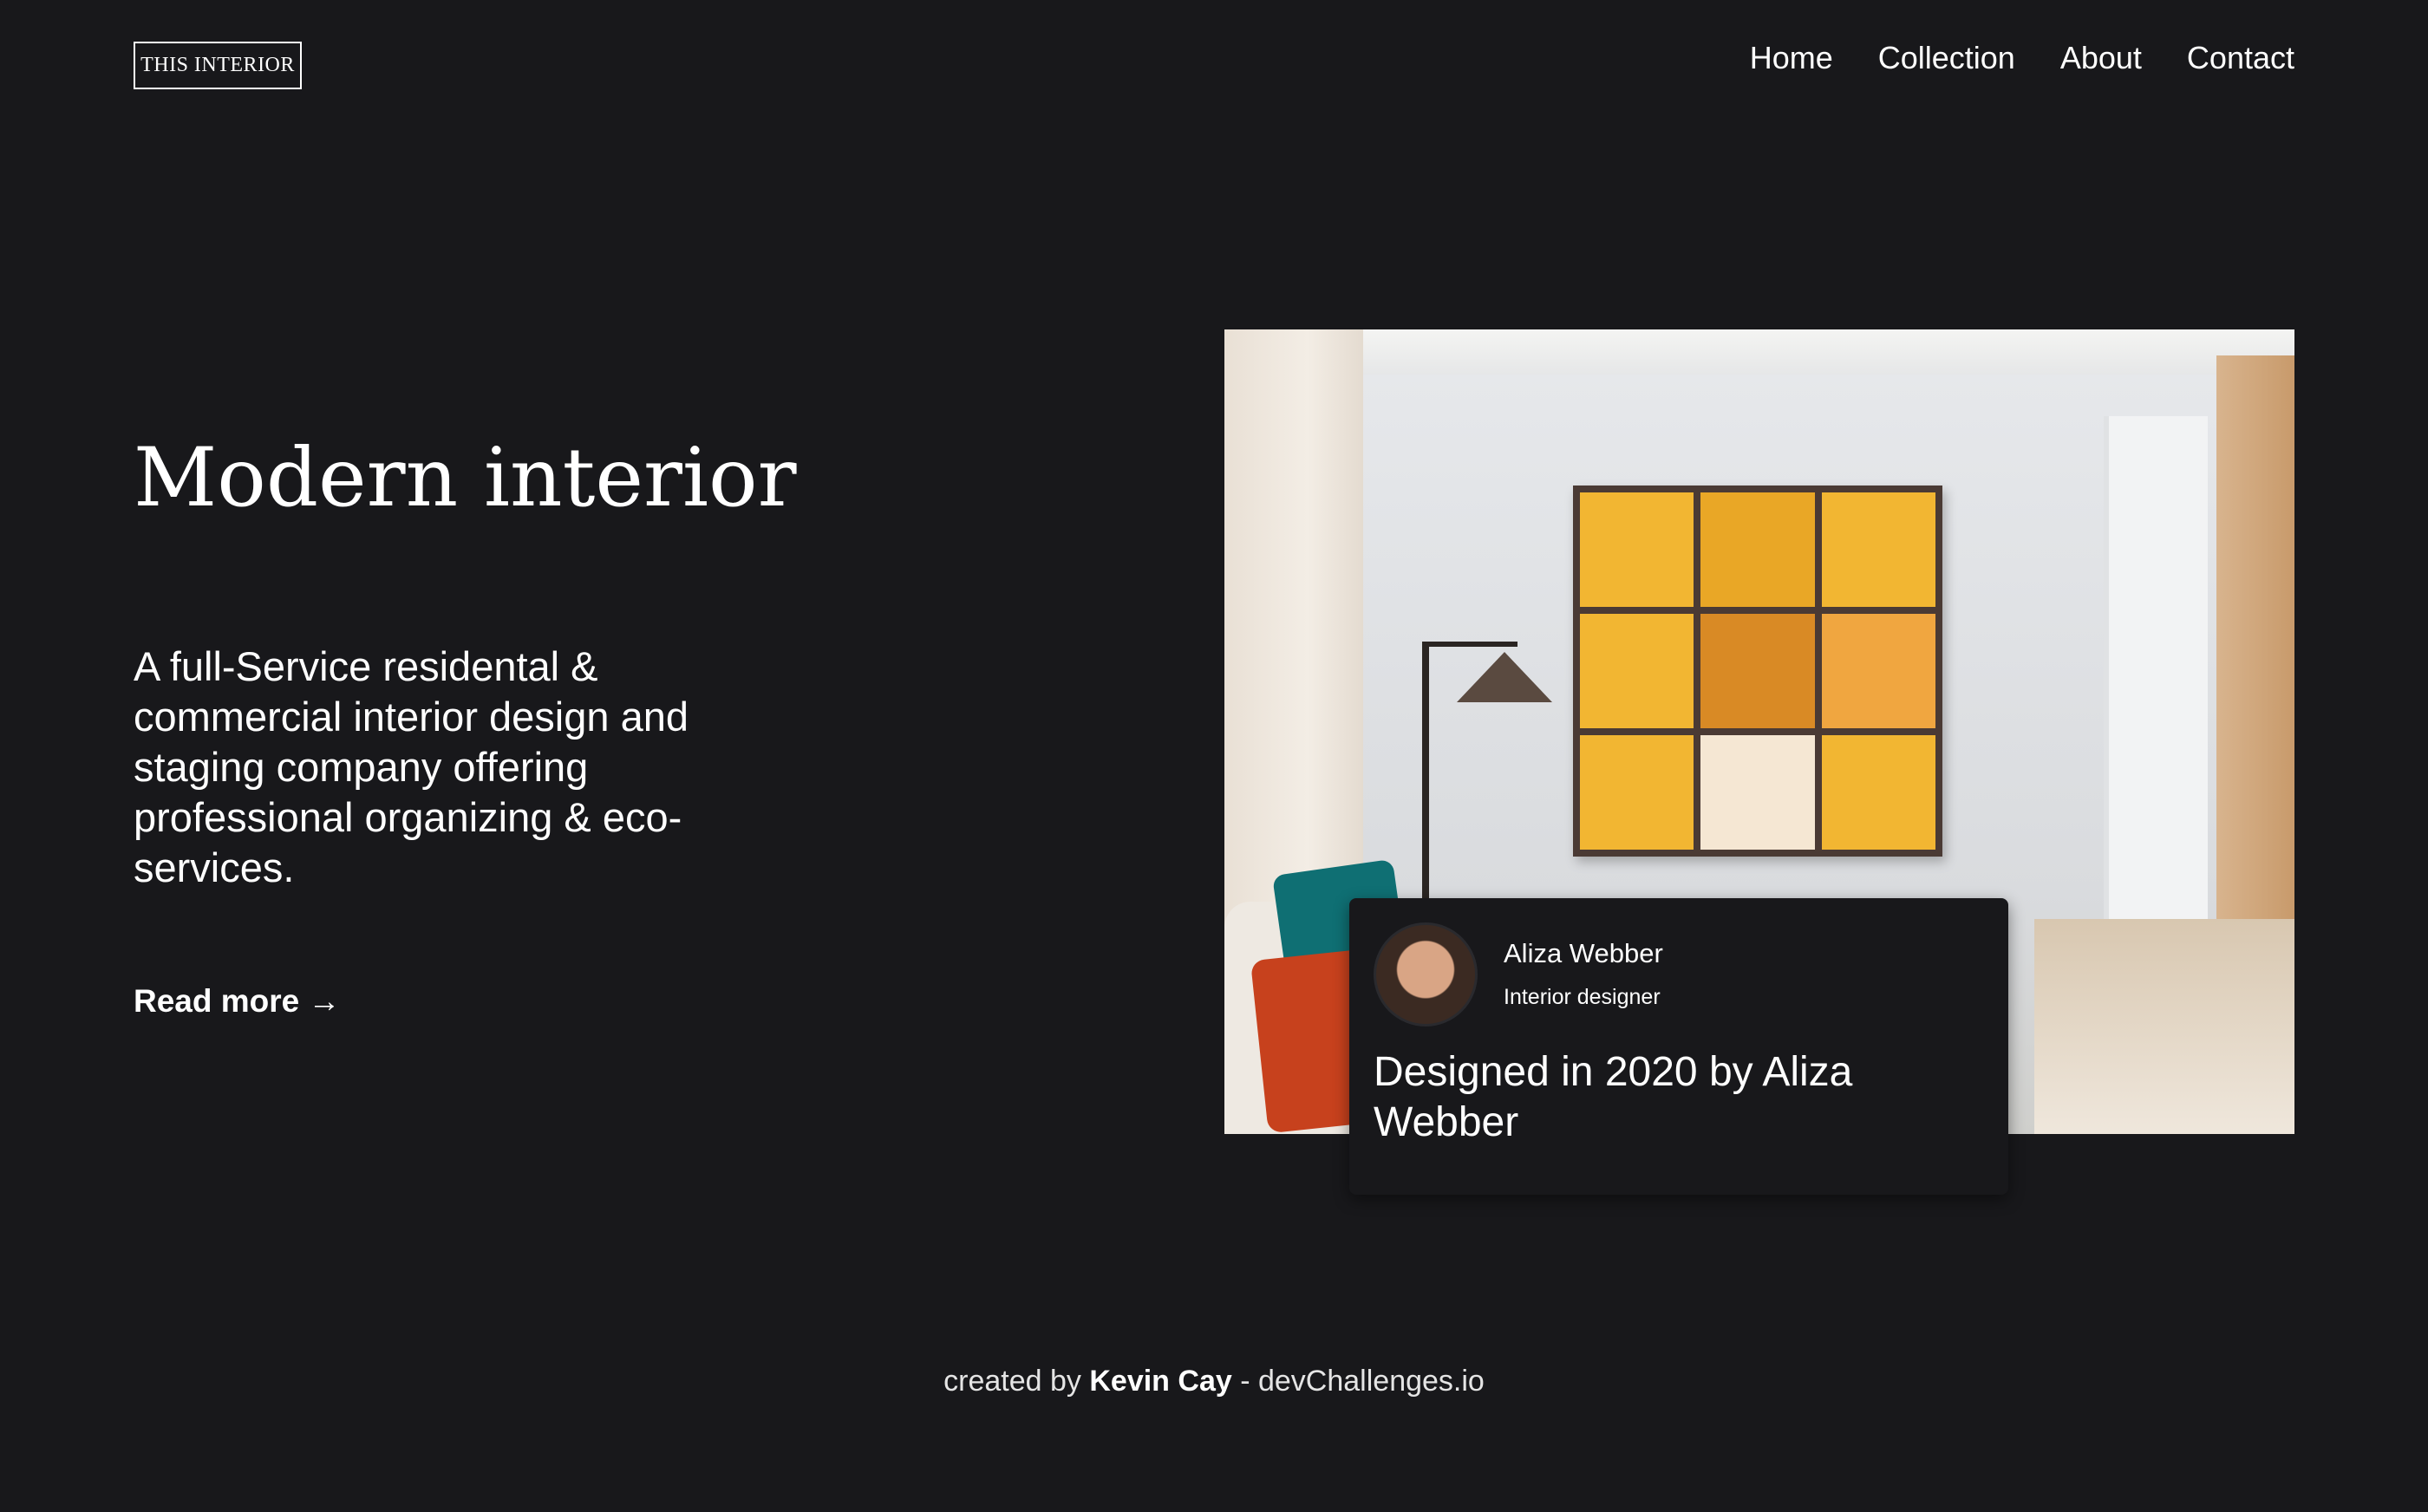 The height and width of the screenshot is (1512, 2428). Describe the element at coordinates (1613, 1097) in the screenshot. I see `card-caption: Designed in 2020 by Aliza Webber` at that location.